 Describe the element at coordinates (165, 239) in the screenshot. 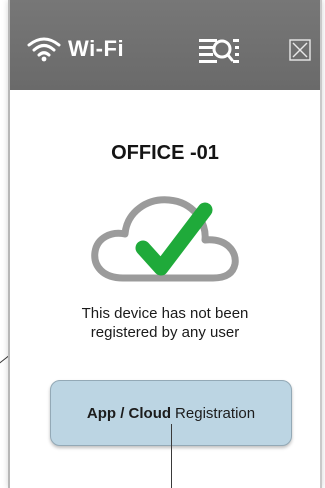

I see `cloud-check-icon` at that location.